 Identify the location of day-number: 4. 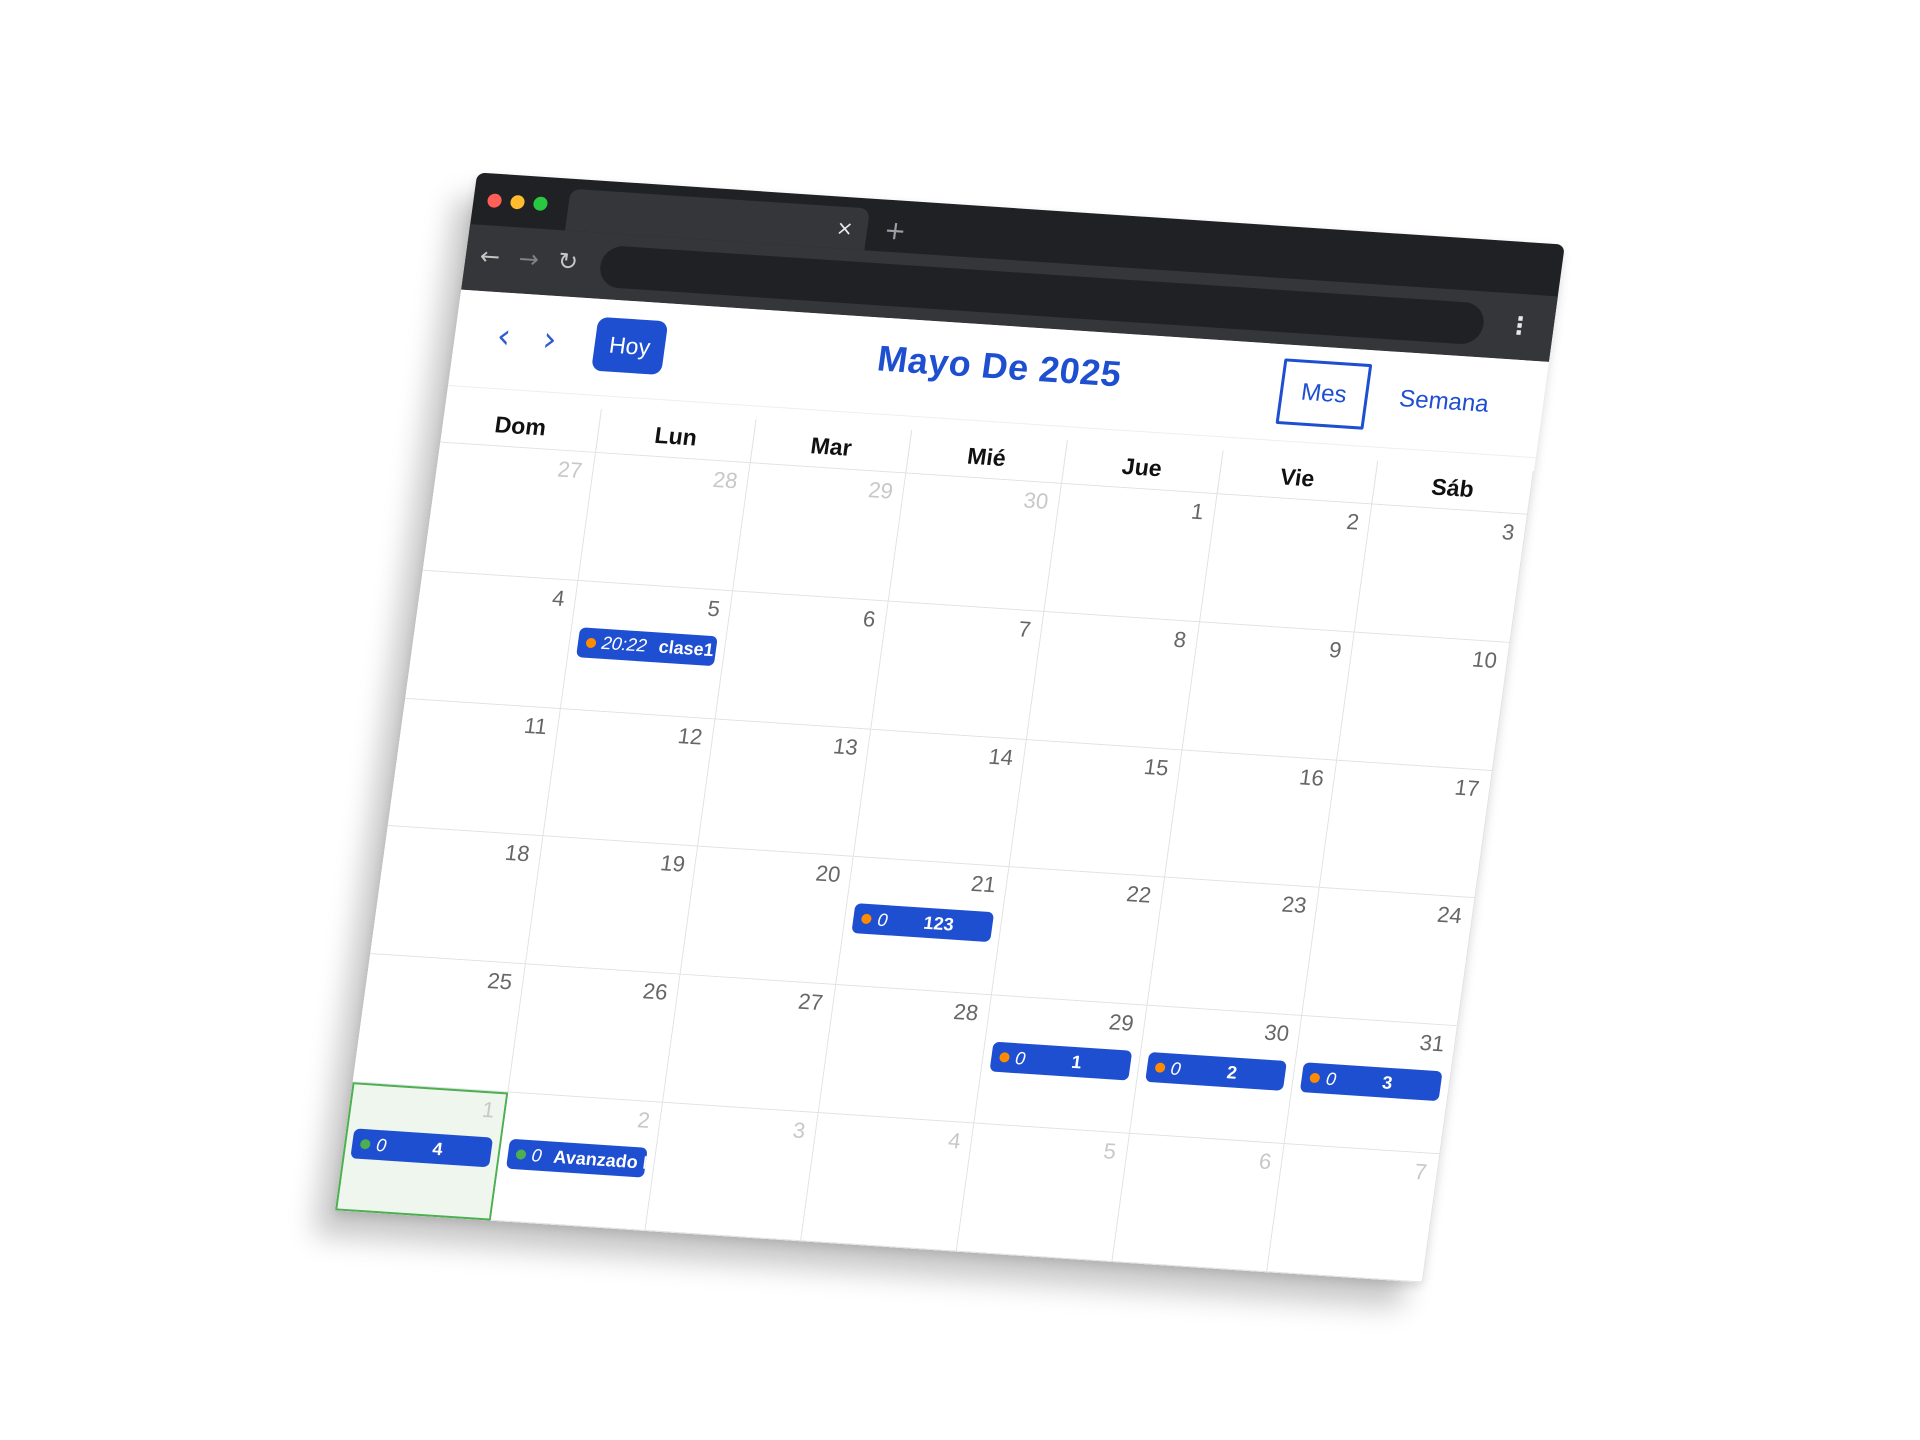
(558, 598).